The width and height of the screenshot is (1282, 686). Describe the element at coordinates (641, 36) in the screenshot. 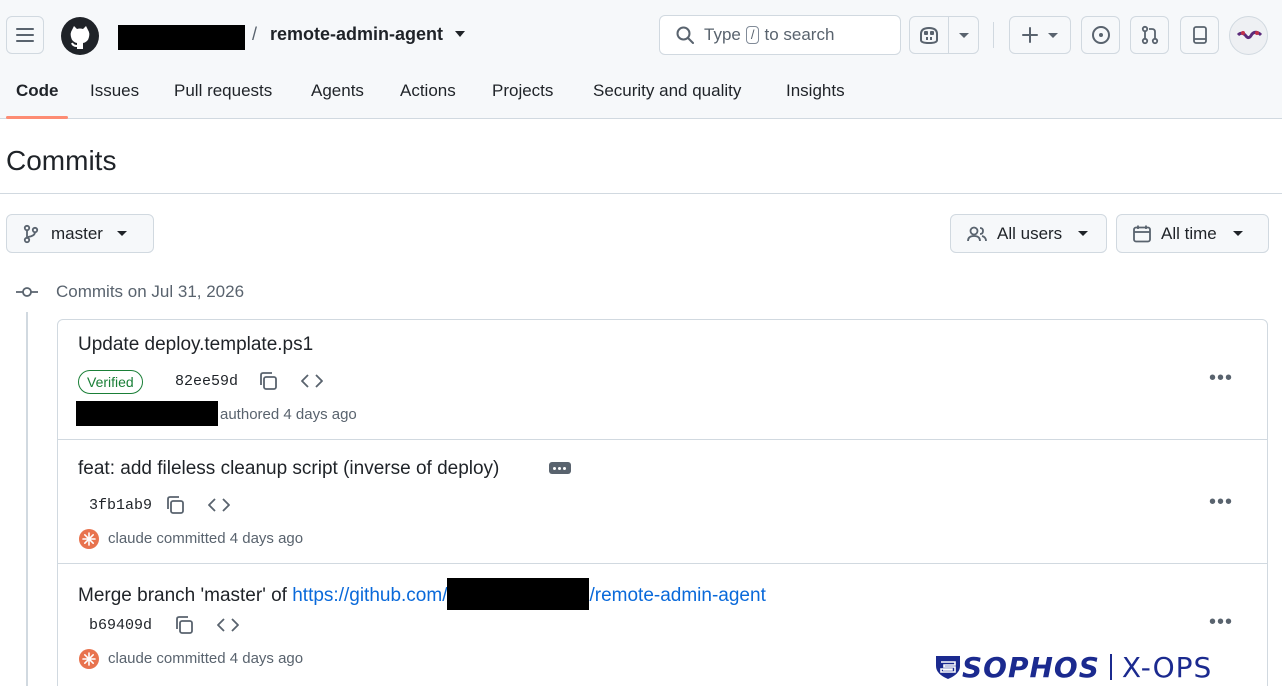

I see `top-bar: / remote-admin-agent Type / to search` at that location.